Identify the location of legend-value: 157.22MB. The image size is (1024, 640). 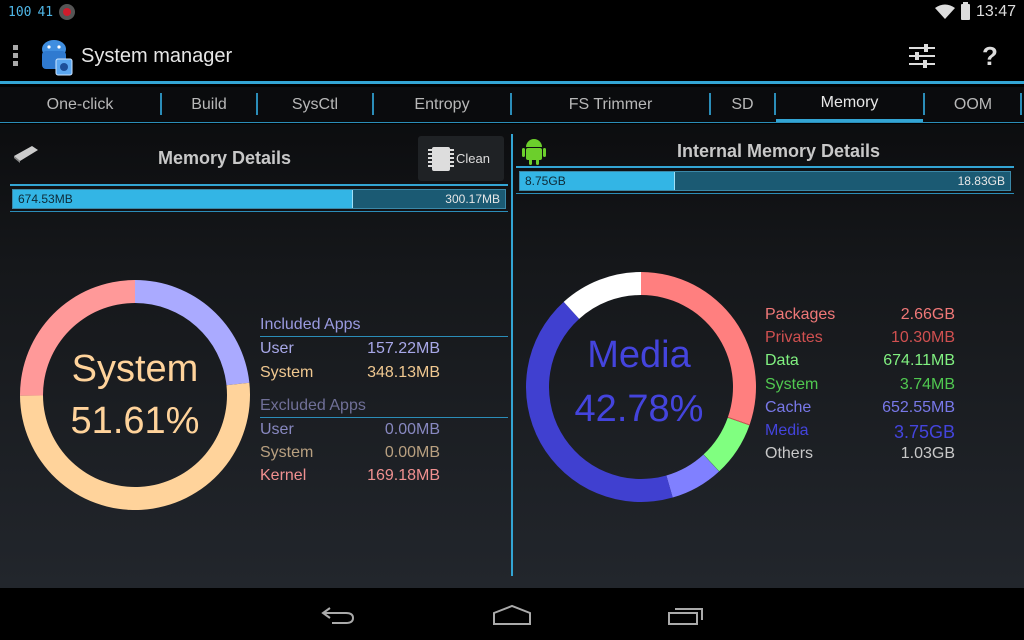
(403, 348).